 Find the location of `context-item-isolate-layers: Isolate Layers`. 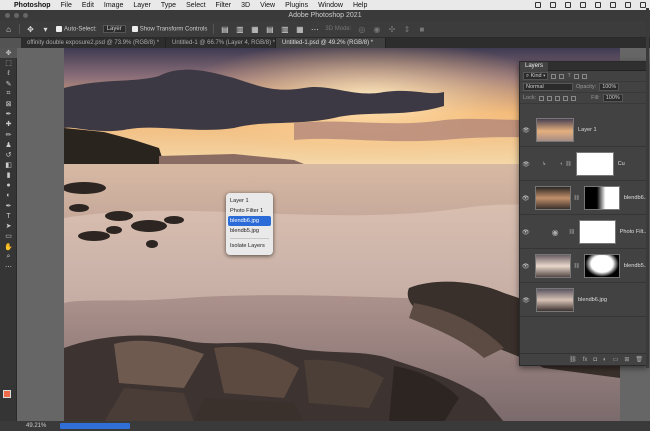

context-item-isolate-layers: Isolate Layers is located at coordinates (249, 246).